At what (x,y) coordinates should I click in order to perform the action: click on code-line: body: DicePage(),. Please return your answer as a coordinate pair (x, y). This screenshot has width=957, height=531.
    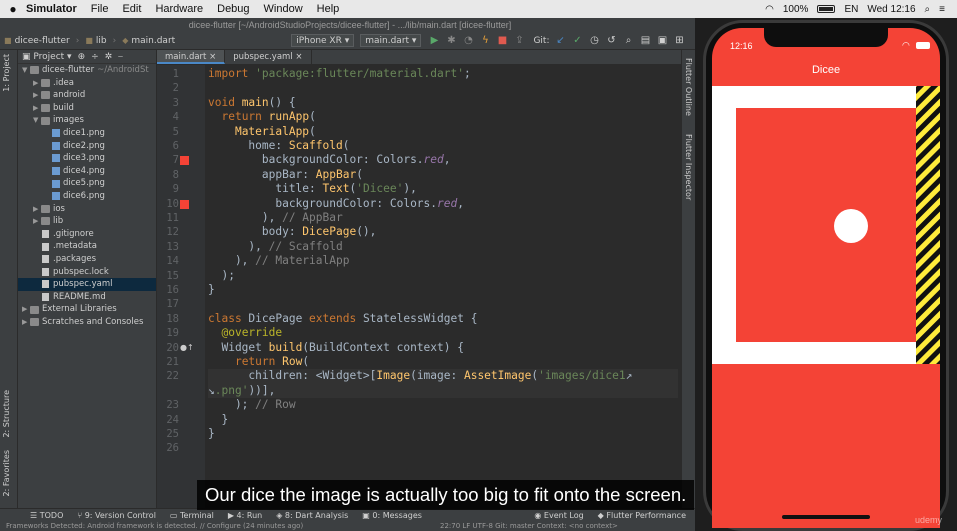
    Looking at the image, I should click on (292, 232).